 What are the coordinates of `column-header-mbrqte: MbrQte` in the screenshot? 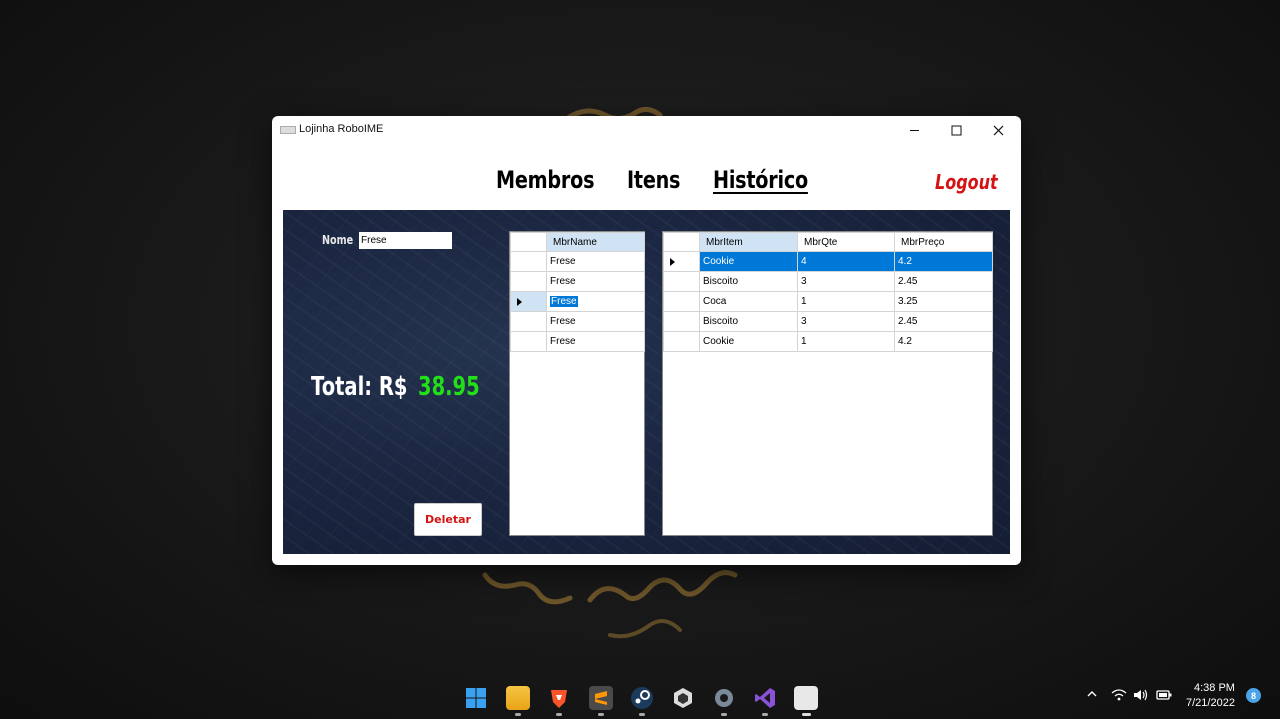 It's located at (846, 242).